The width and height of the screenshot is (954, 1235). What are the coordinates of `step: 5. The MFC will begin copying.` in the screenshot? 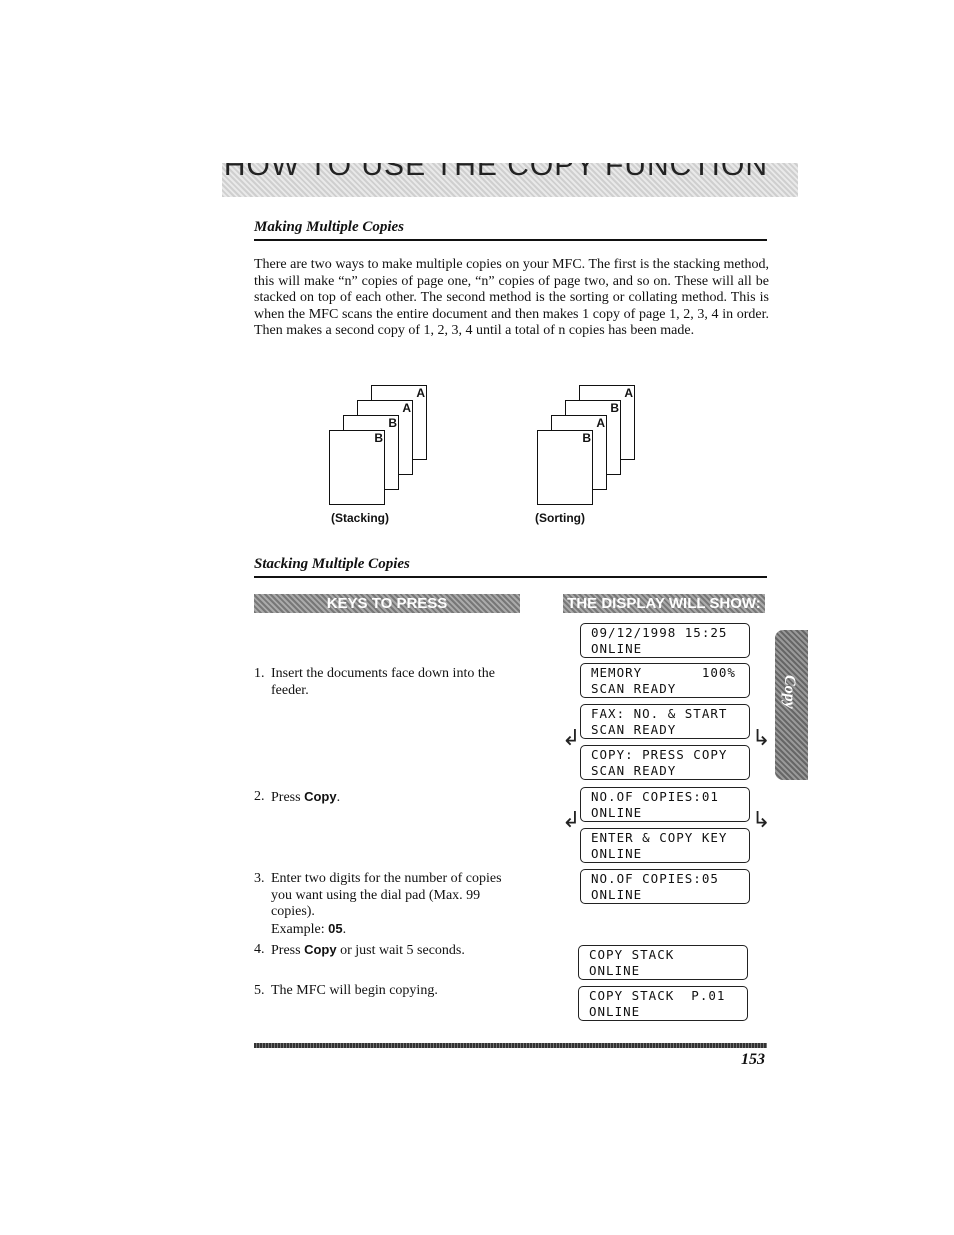 It's located at (346, 990).